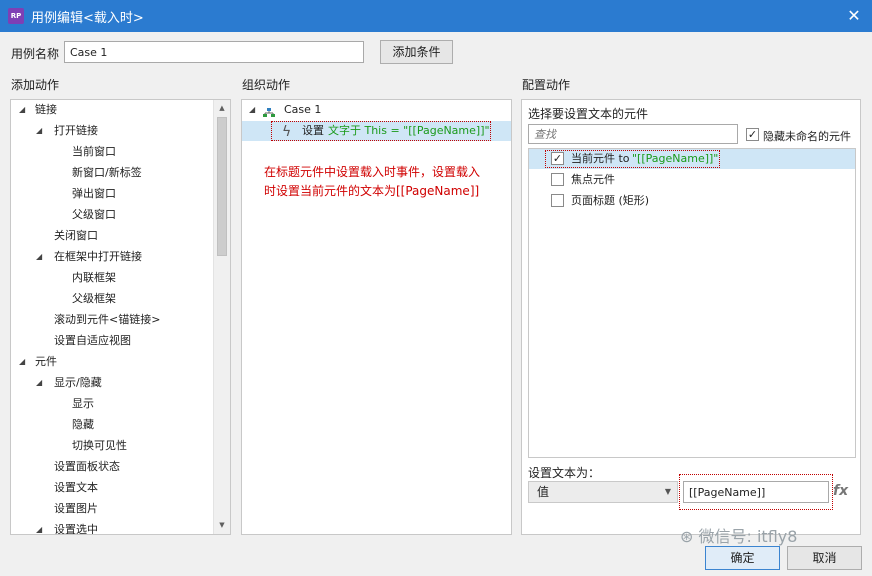 The height and width of the screenshot is (576, 872). What do you see at coordinates (667, 491) in the screenshot?
I see `chevron-down-icon: ▼` at bounding box center [667, 491].